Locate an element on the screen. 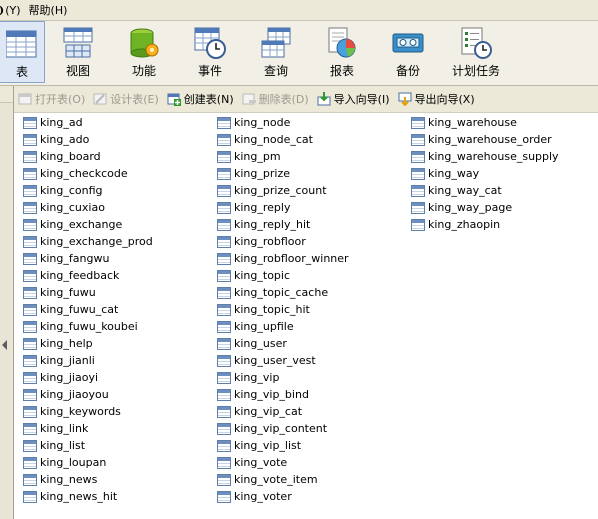  table-item: king_vip is located at coordinates (283, 377).